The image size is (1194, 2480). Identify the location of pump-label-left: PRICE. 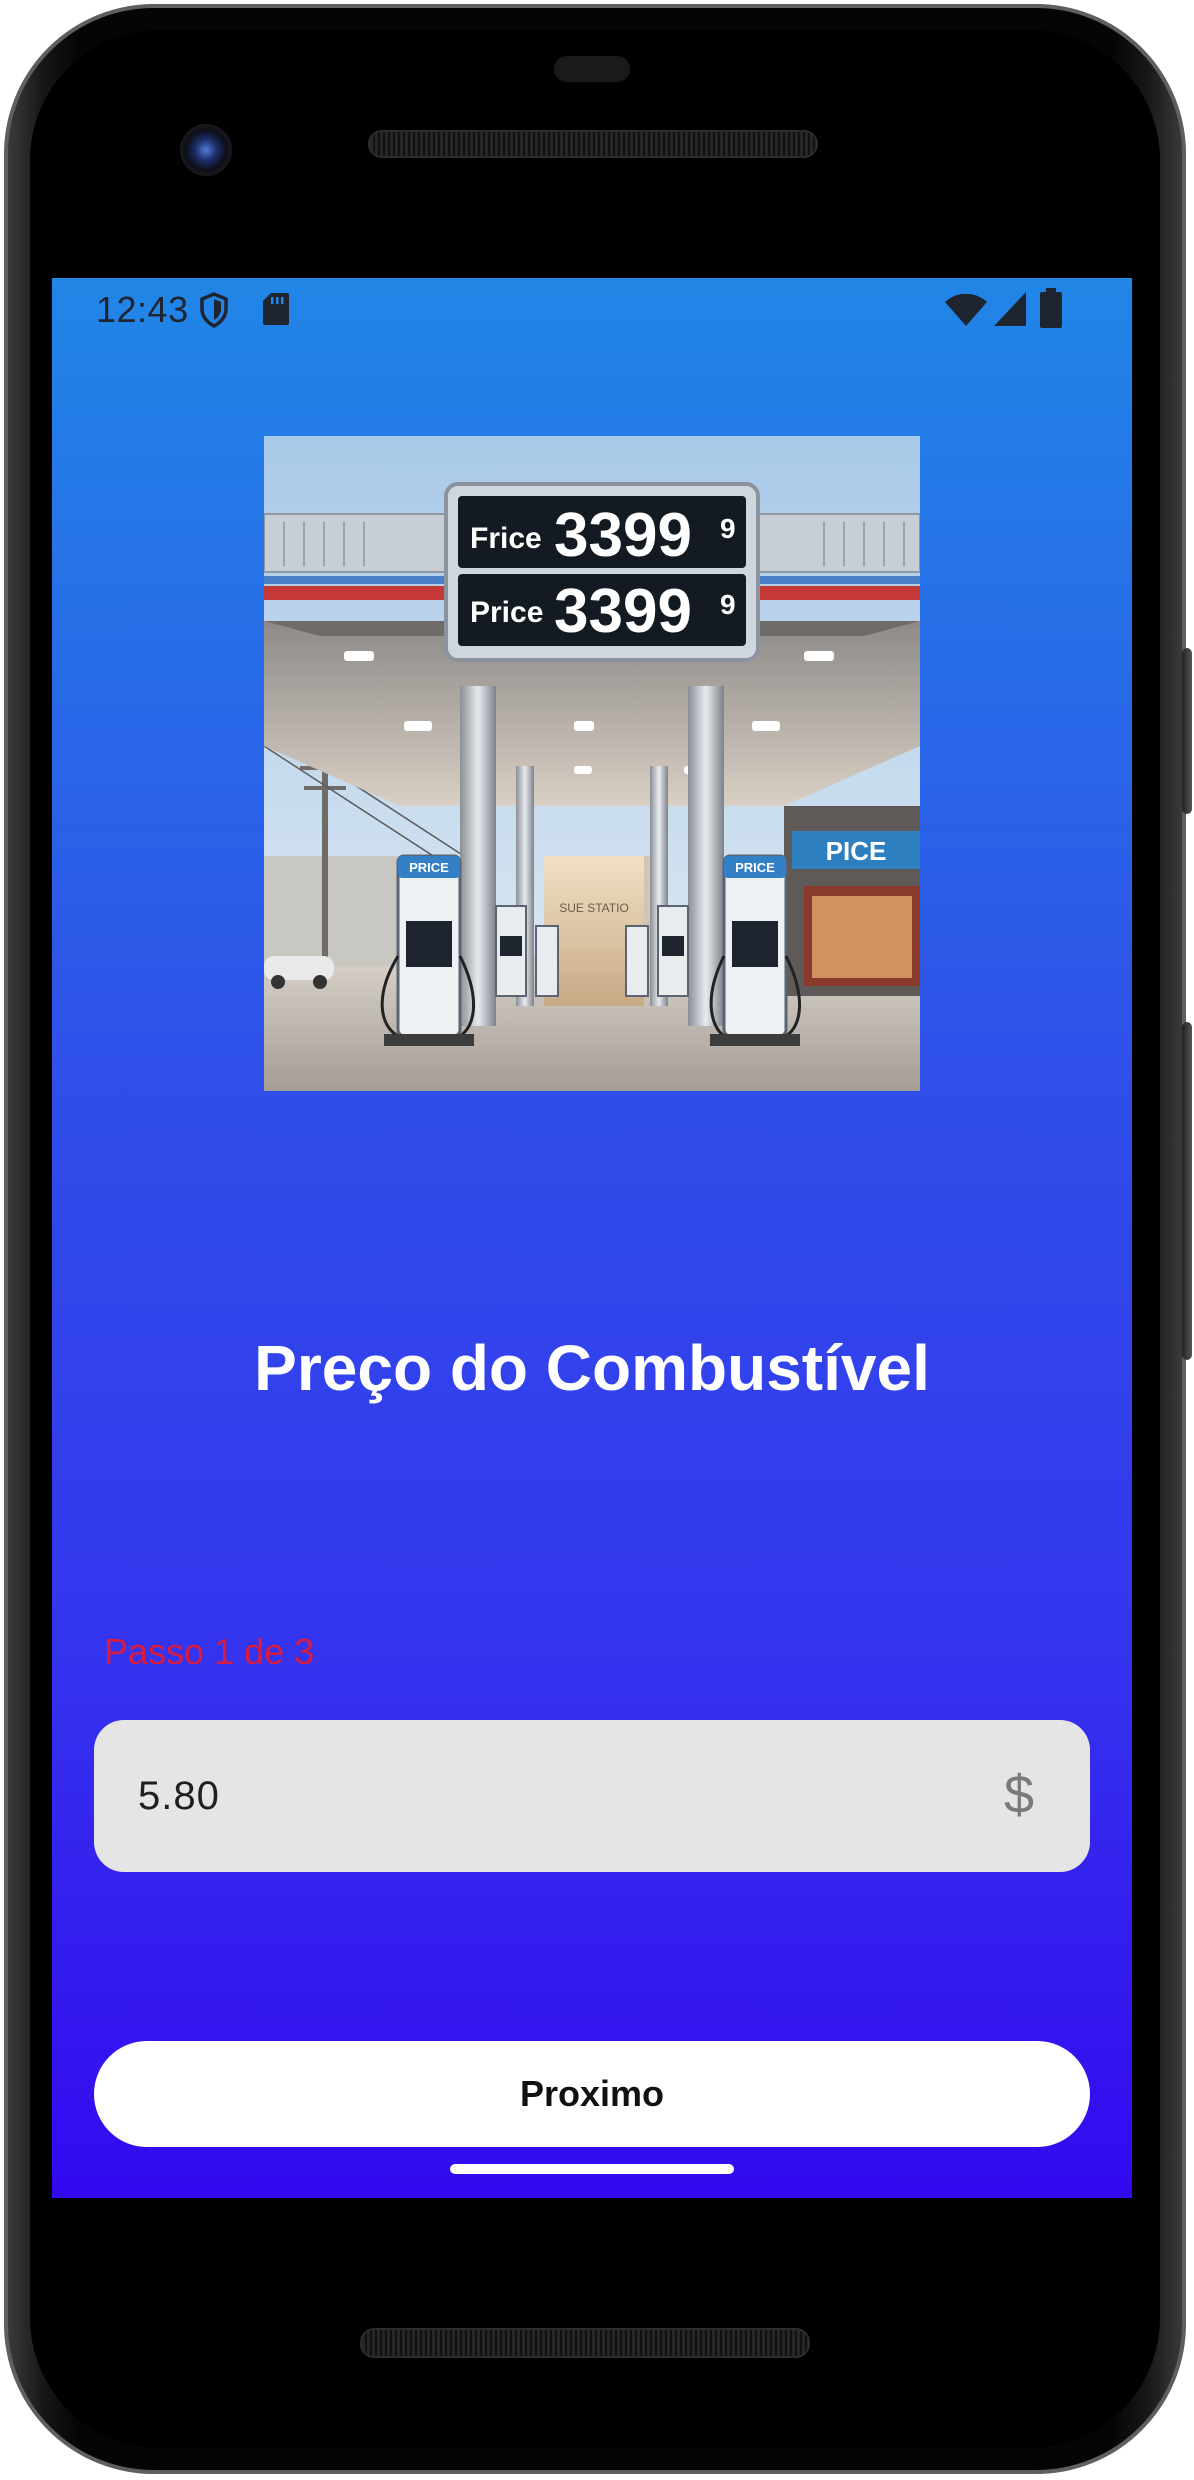
(429, 867).